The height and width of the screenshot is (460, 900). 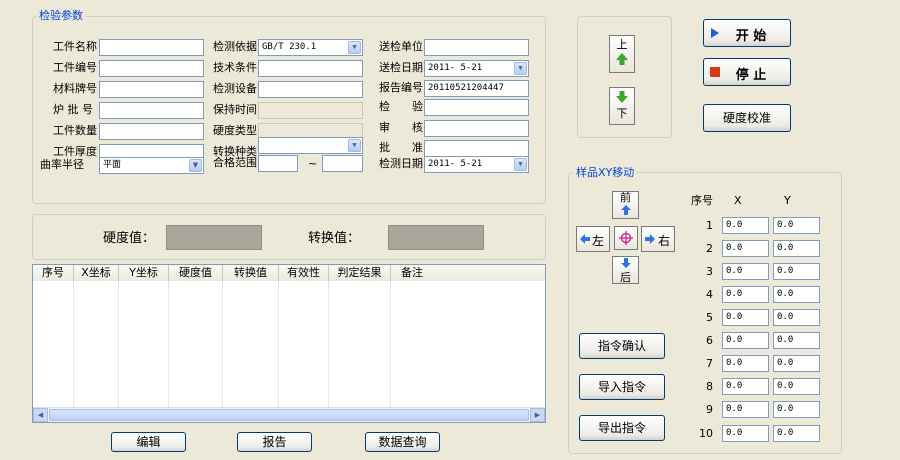 I want to click on submission-date-value: 2011- 5-21, so click(x=455, y=68).